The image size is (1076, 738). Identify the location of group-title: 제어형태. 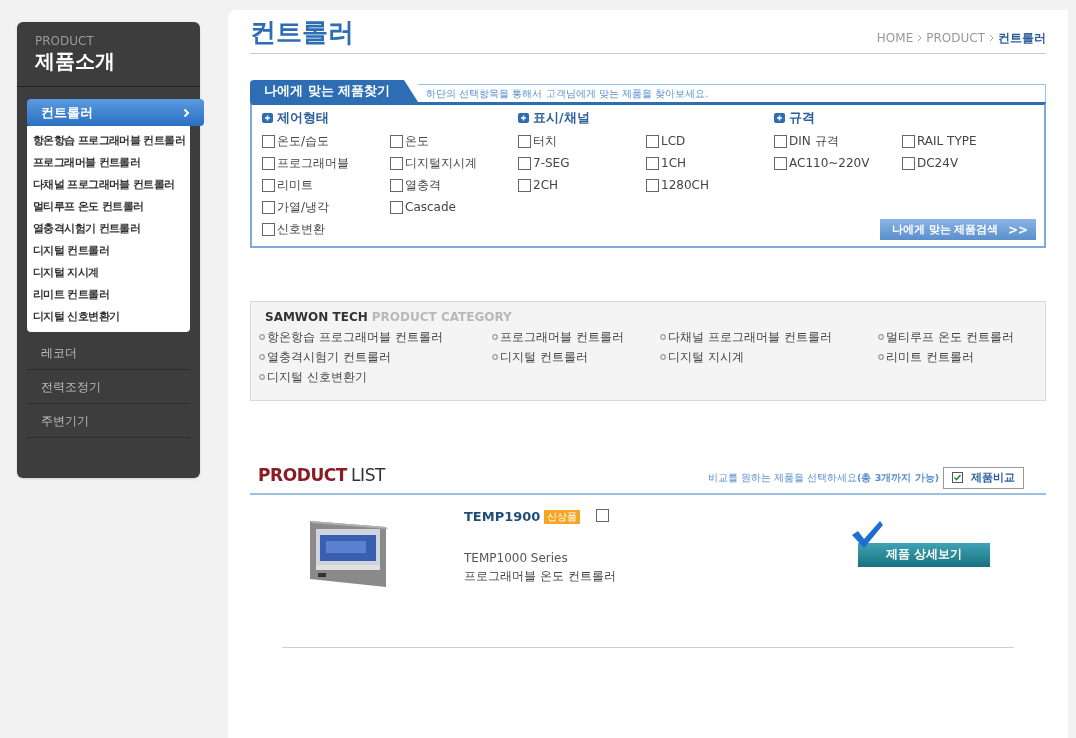
(303, 117).